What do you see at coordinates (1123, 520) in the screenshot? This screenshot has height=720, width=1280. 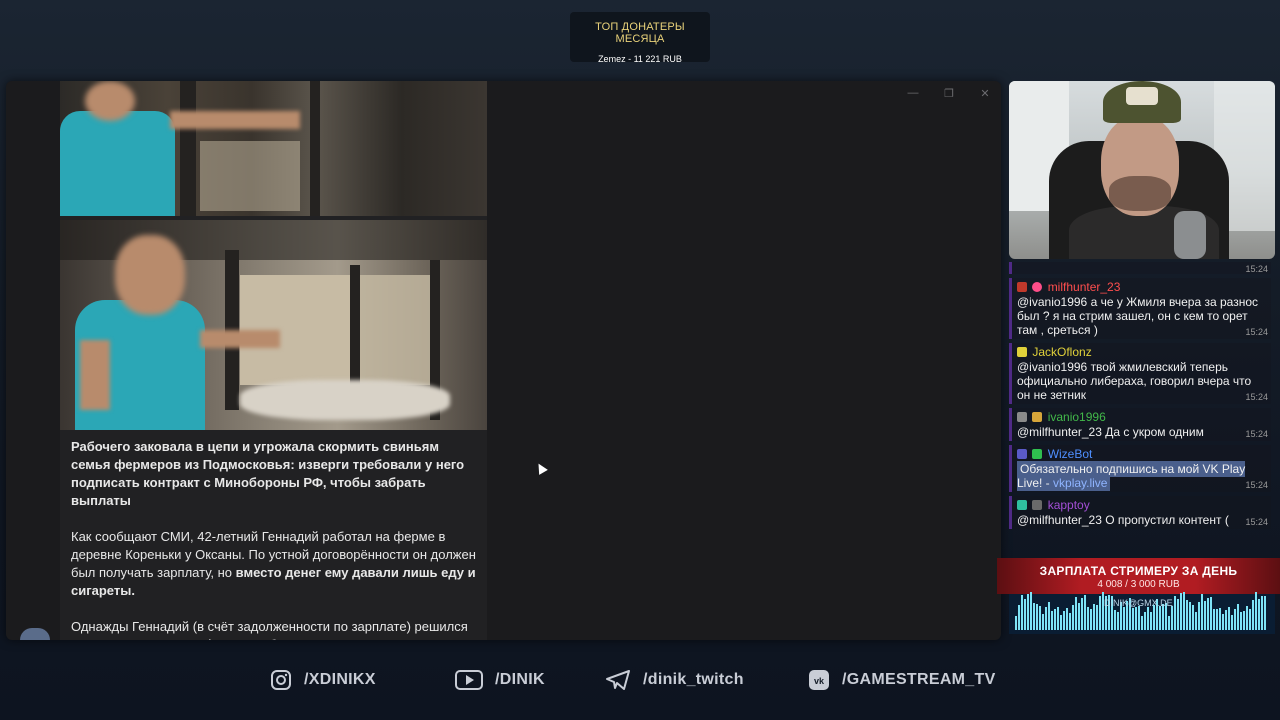 I see `chat-text: @milfhunter_23 О пропустил контент (` at bounding box center [1123, 520].